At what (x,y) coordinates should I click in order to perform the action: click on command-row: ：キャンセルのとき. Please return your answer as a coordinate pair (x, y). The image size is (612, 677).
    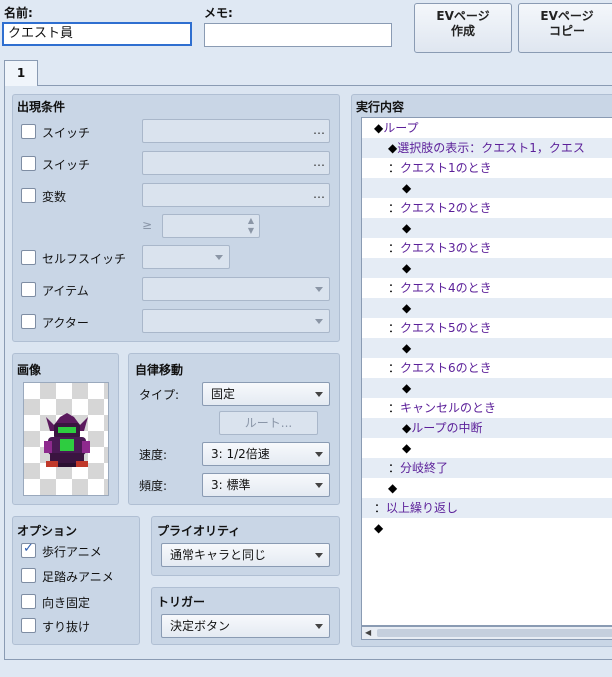
    Looking at the image, I should click on (487, 408).